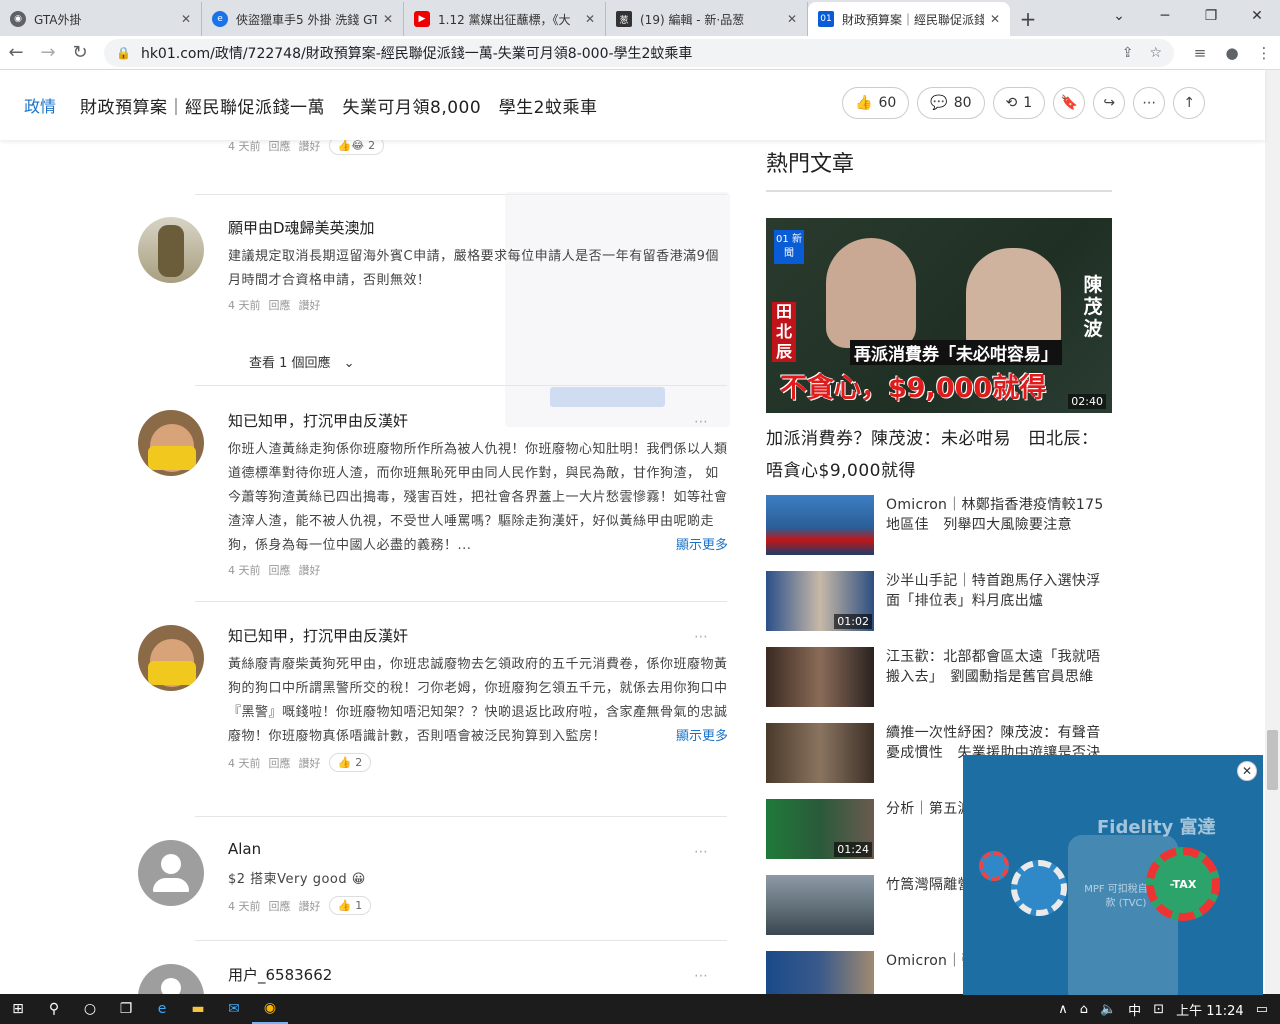 The image size is (1280, 1024). I want to click on category-link: 政情, so click(40, 105).